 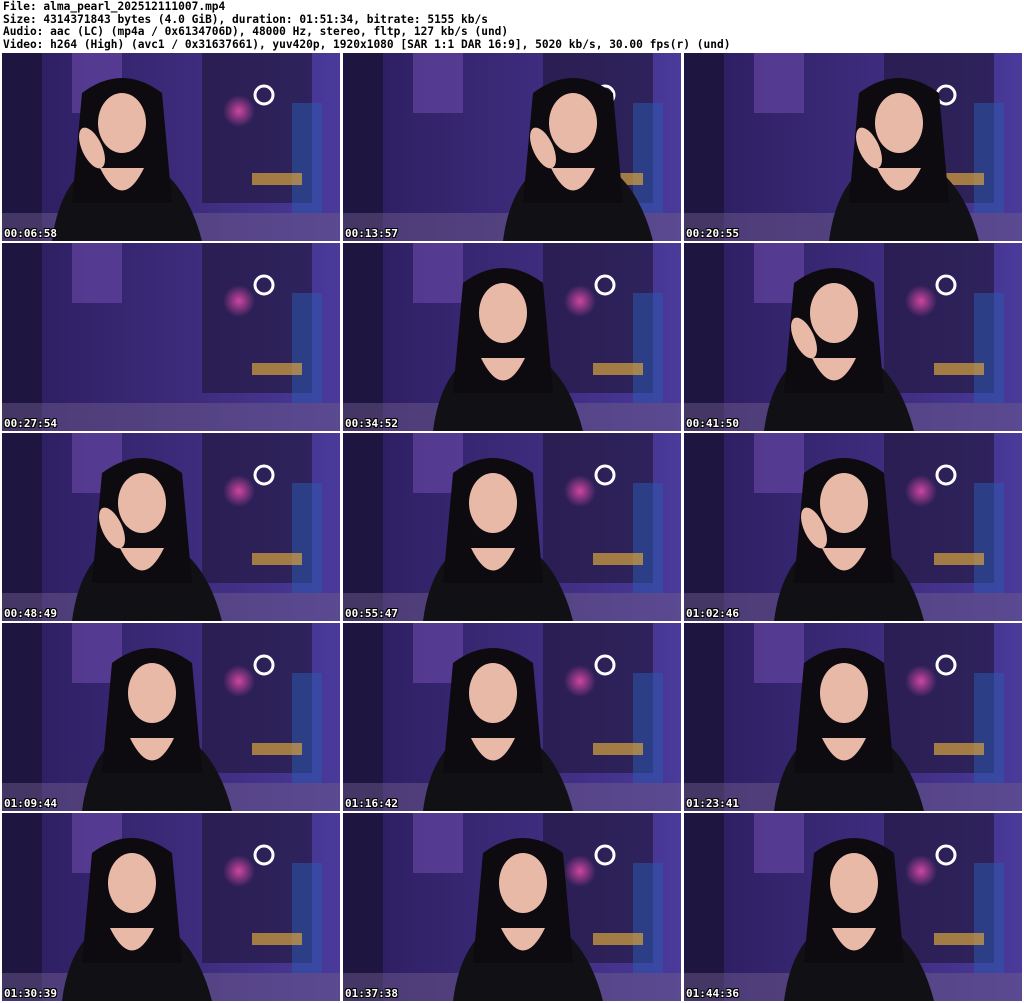 What do you see at coordinates (30, 233) in the screenshot?
I see `thumbnail-timestamp: 00:06:58` at bounding box center [30, 233].